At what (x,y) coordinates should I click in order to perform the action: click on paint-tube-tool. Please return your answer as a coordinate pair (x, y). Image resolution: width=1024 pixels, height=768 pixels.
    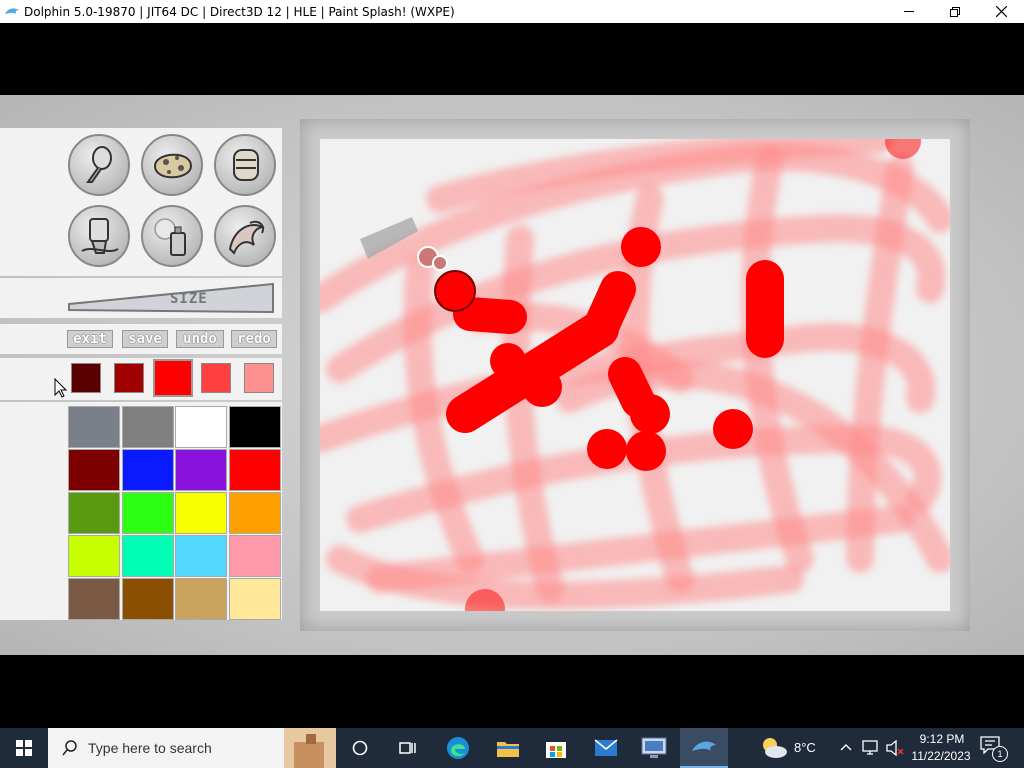
    Looking at the image, I should click on (99, 236).